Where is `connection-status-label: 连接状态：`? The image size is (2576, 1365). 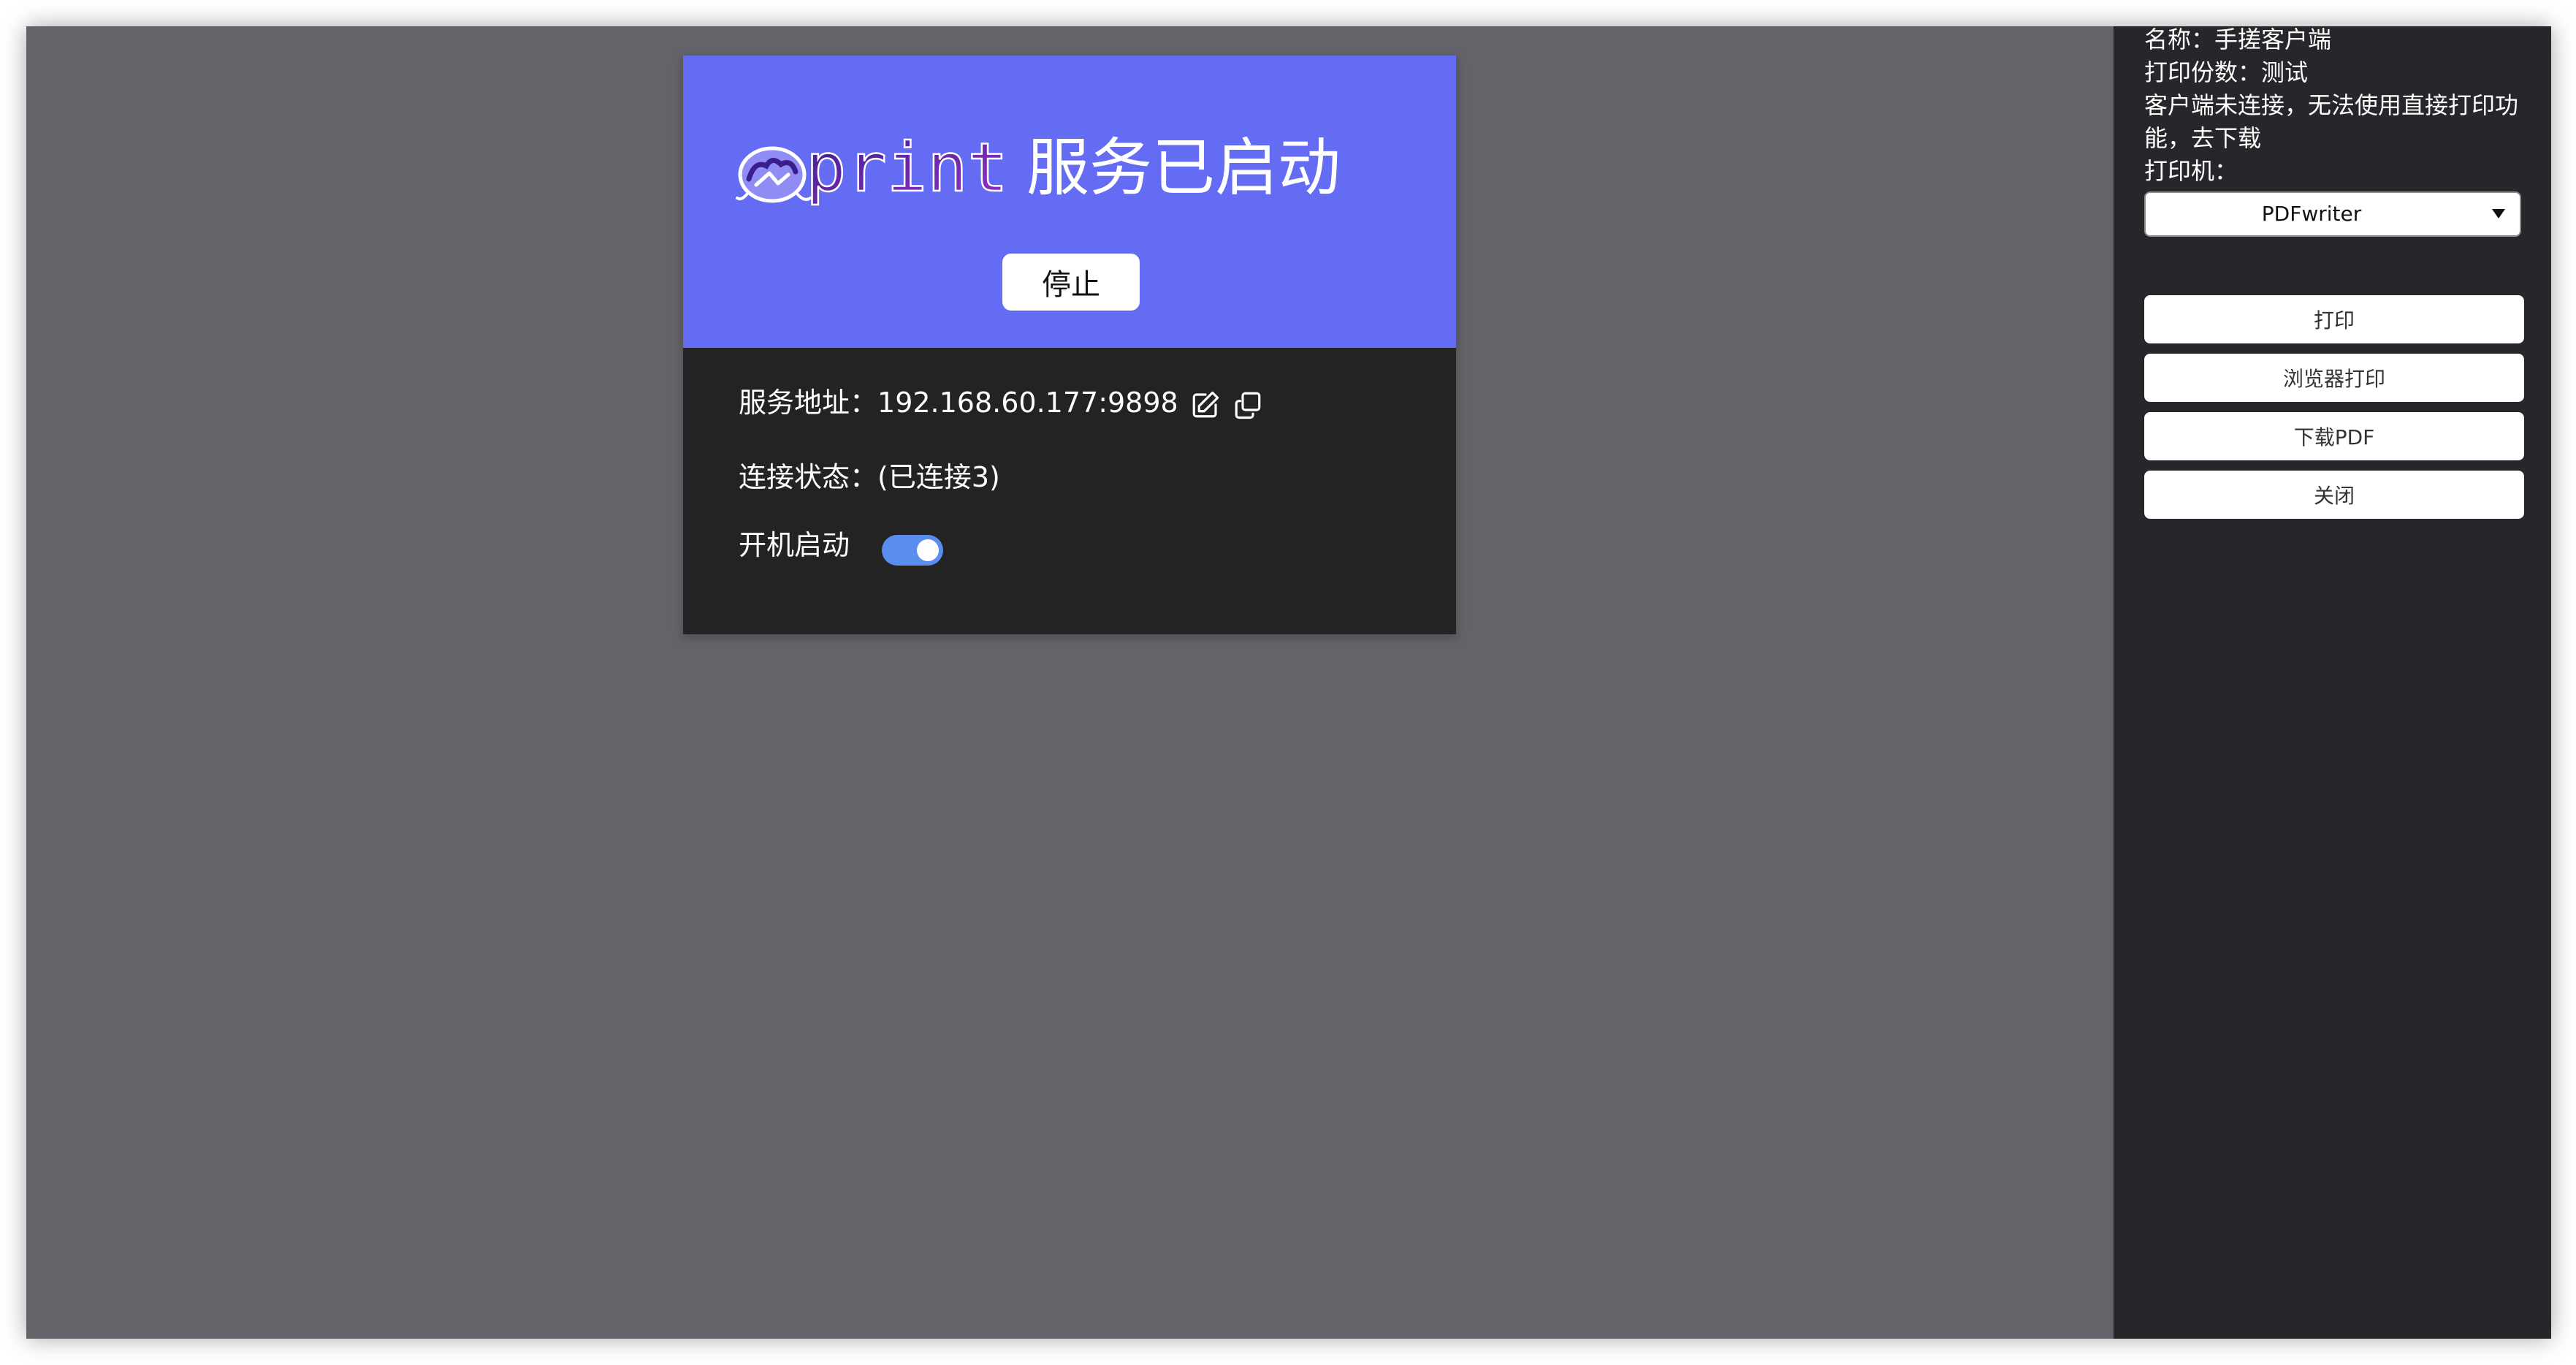 connection-status-label: 连接状态： is located at coordinates (808, 477).